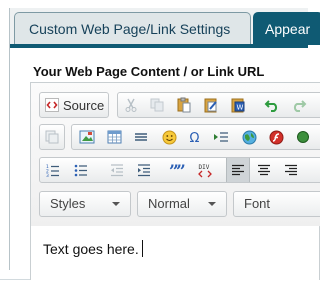  I want to click on anchor-icon, so click(303, 137).